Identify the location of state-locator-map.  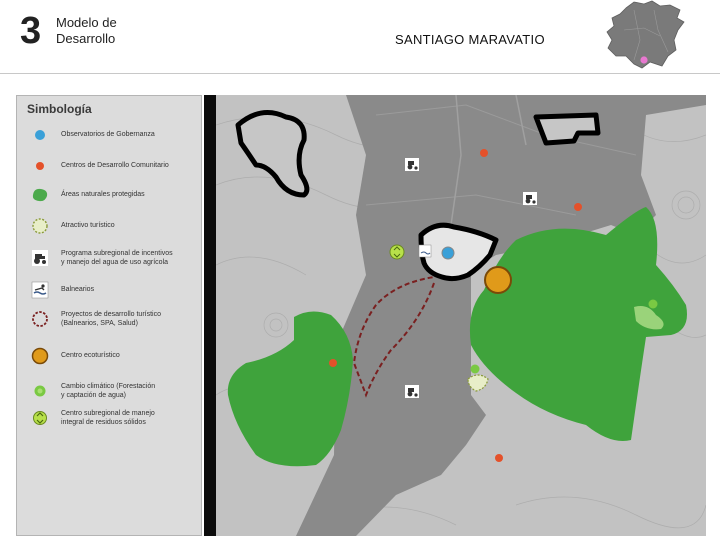
(645, 34).